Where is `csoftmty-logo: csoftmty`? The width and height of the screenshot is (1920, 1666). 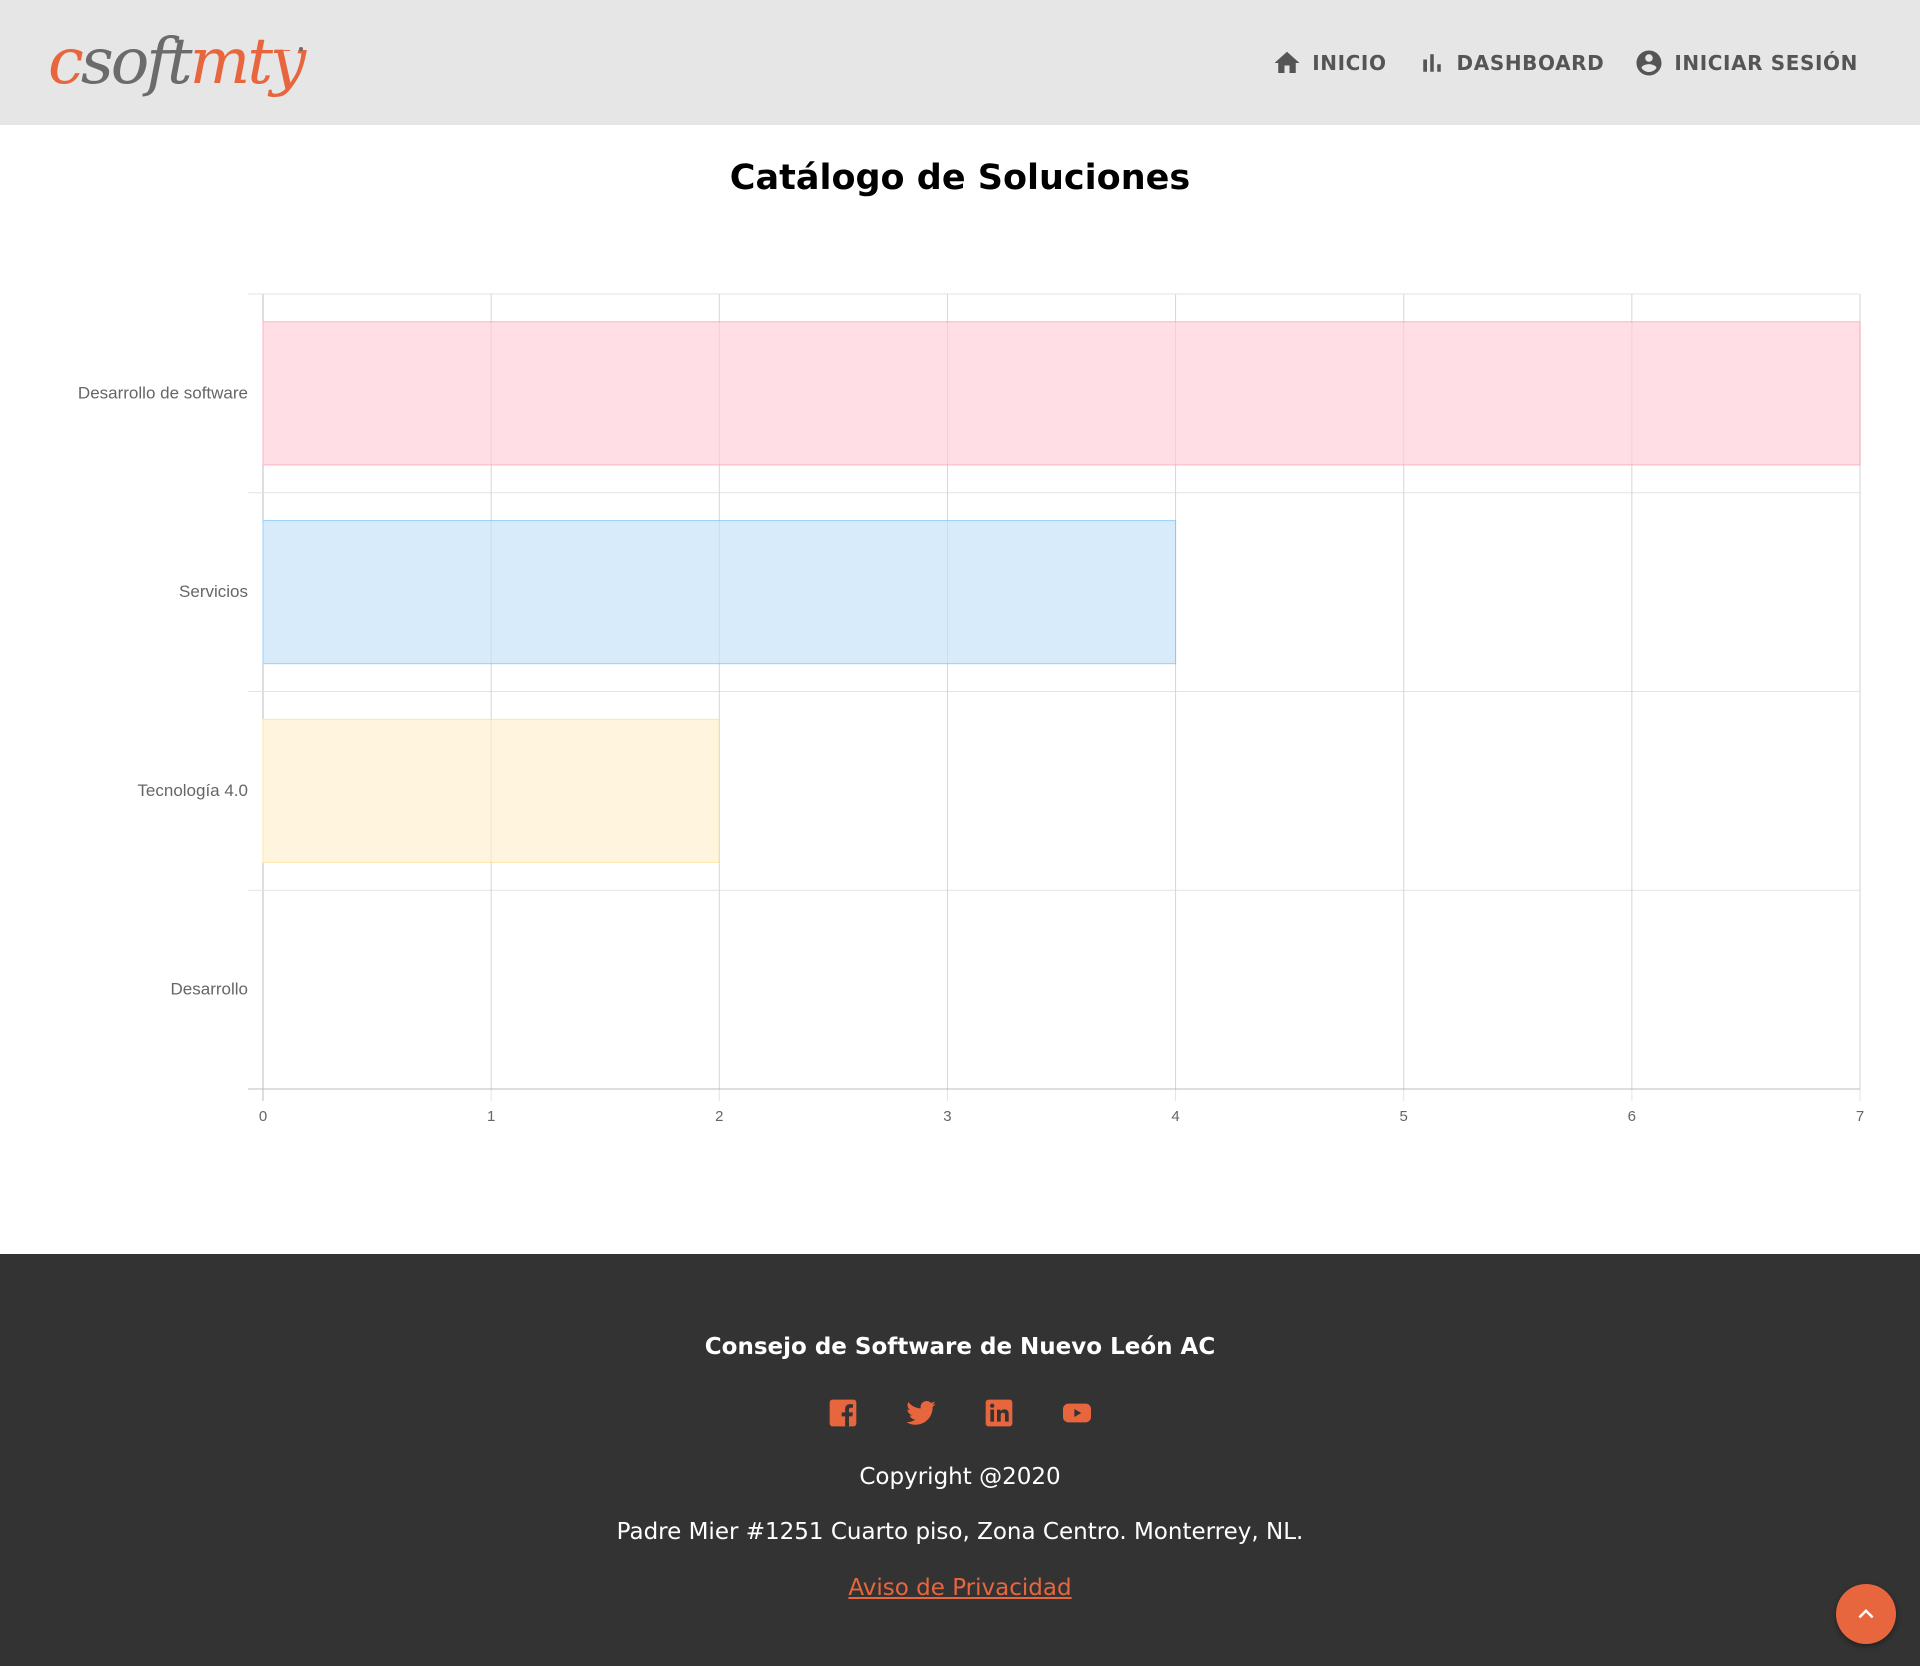
csoftmty-logo: csoftmty is located at coordinates (177, 62).